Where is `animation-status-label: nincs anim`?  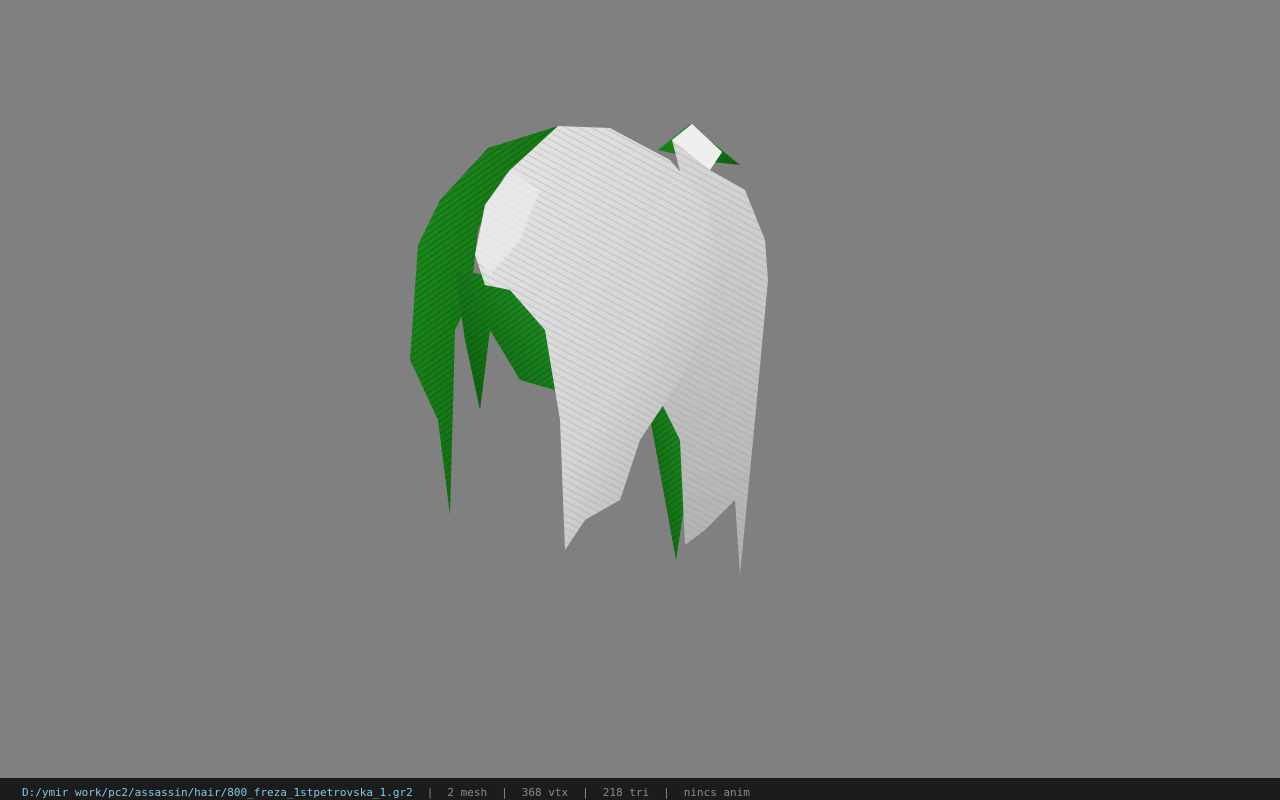
animation-status-label: nincs anim is located at coordinates (716, 792).